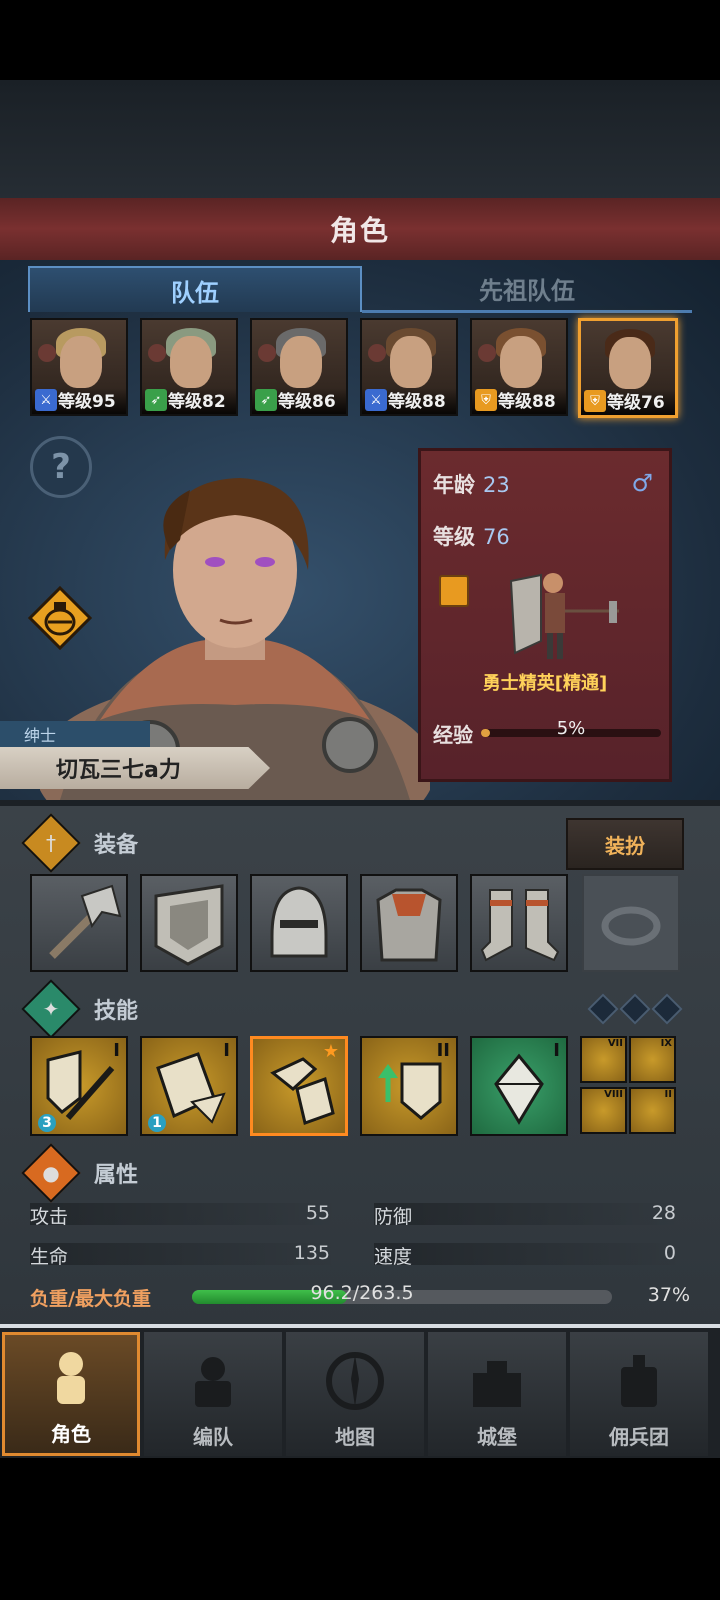 The width and height of the screenshot is (720, 1600). I want to click on skill-crystal: I, so click(519, 1086).